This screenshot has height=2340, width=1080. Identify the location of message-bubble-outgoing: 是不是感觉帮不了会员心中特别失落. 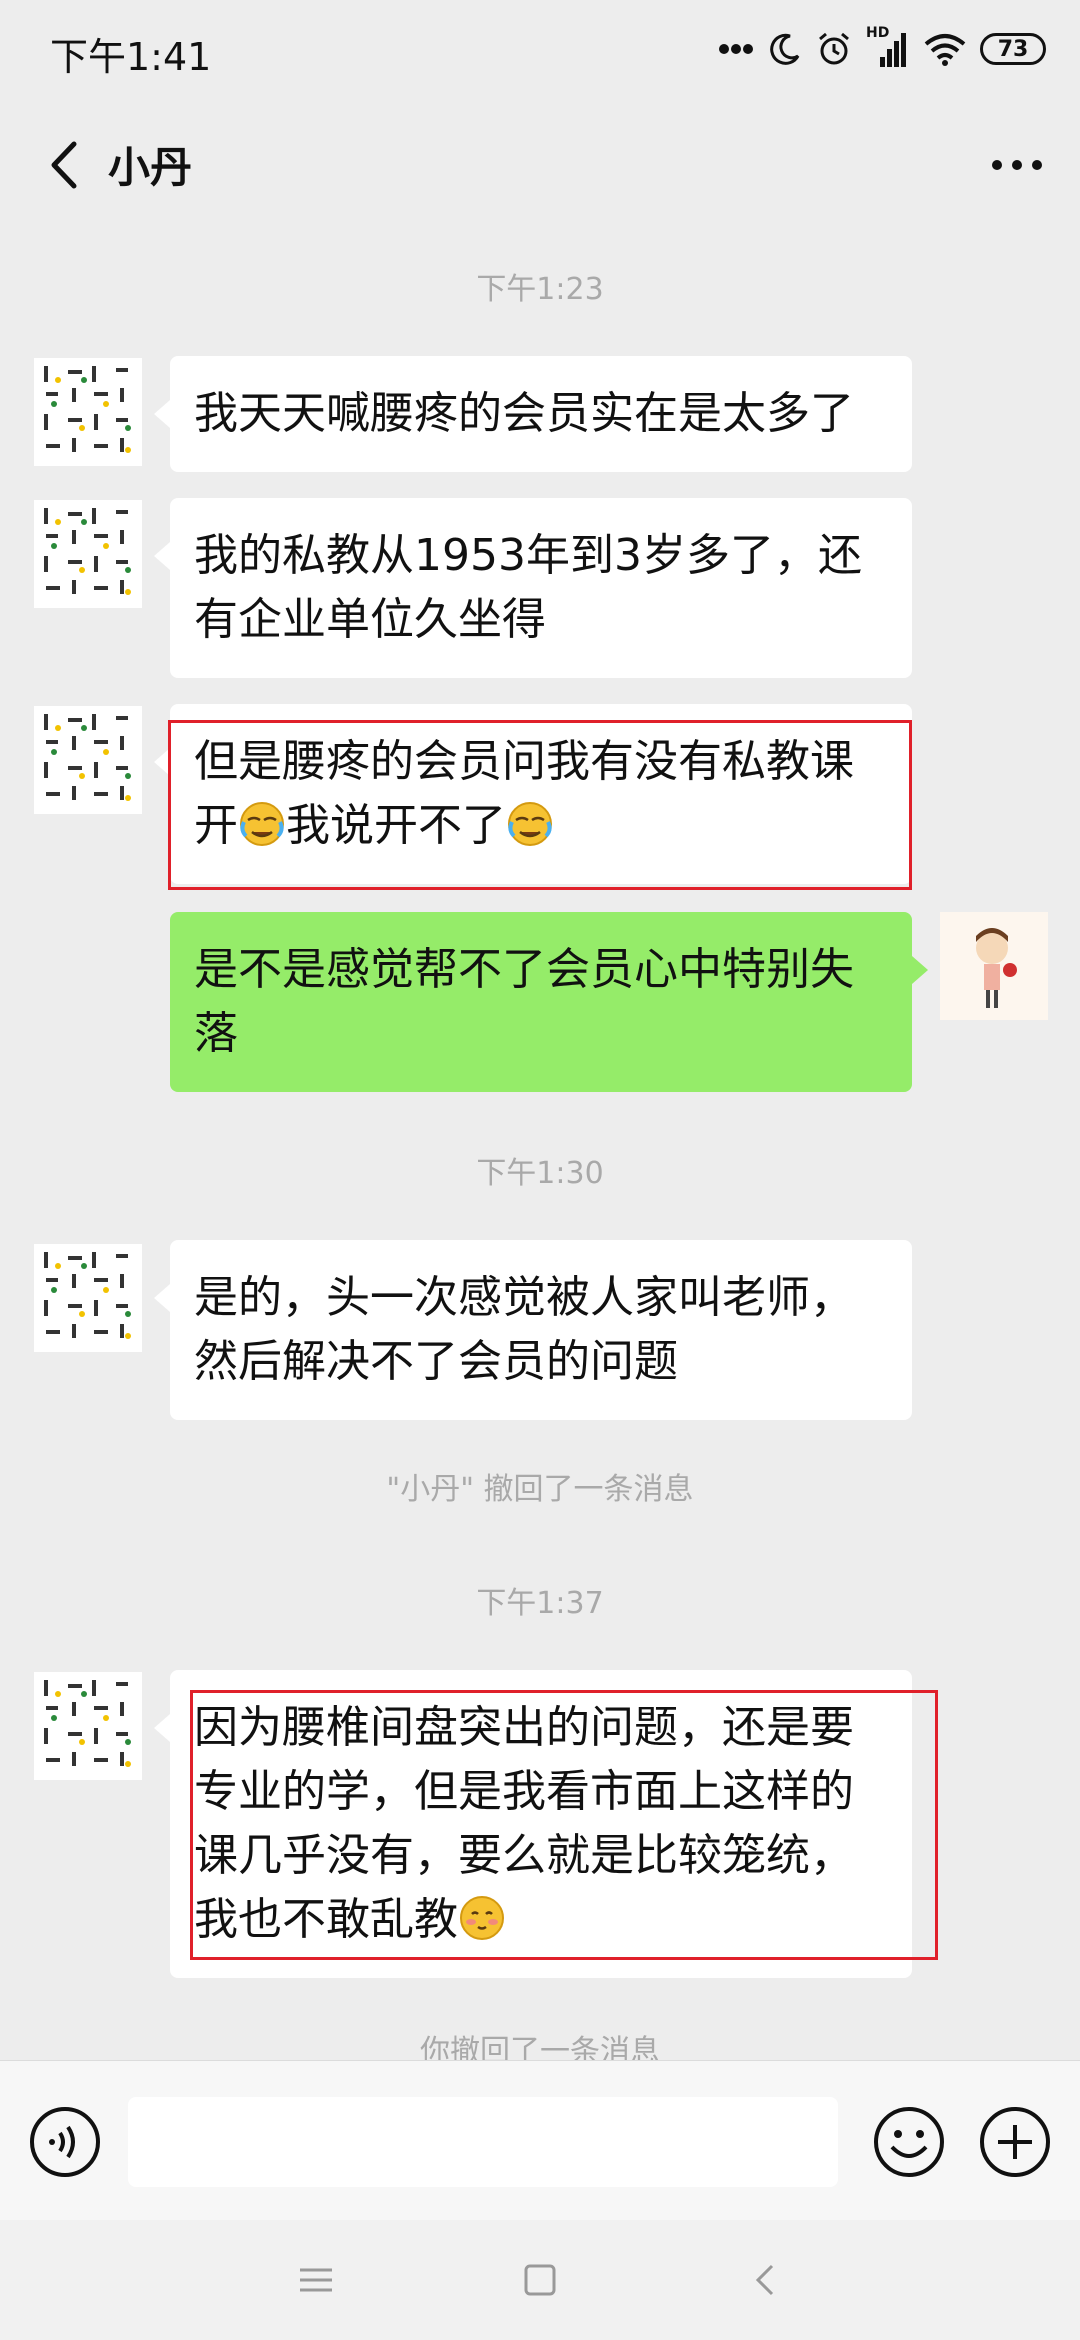
(549, 1002).